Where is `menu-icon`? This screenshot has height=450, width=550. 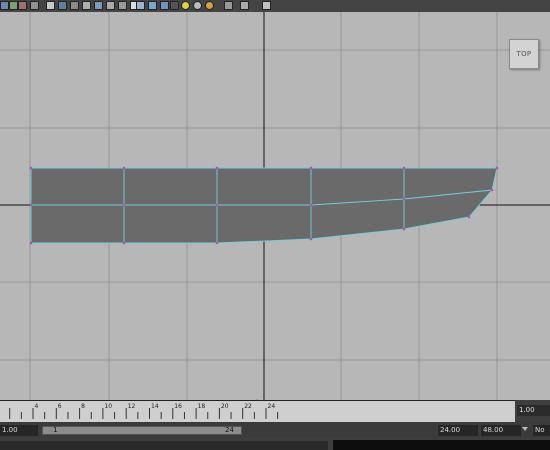
menu-icon is located at coordinates (50, 5).